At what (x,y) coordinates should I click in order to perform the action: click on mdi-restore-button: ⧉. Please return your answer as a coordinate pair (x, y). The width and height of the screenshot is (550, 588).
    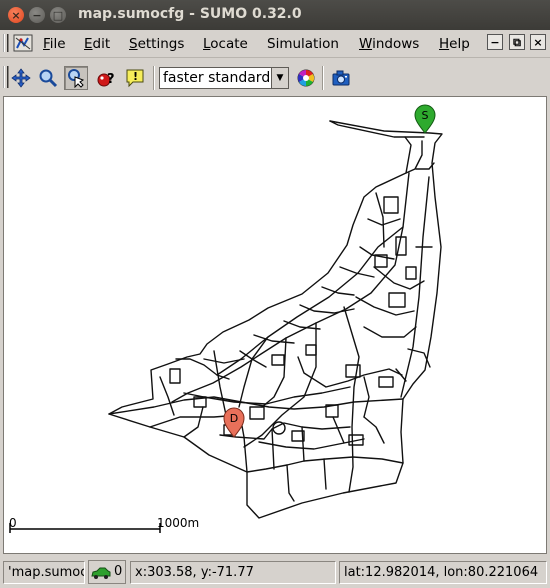
    Looking at the image, I should click on (517, 42).